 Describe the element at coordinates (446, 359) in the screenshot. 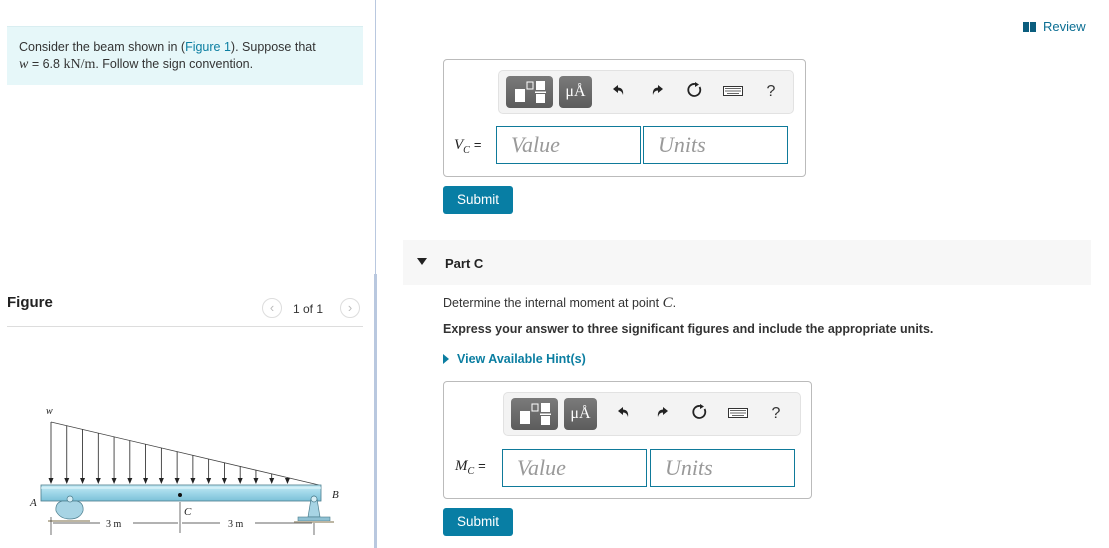

I see `caret-right-icon` at that location.